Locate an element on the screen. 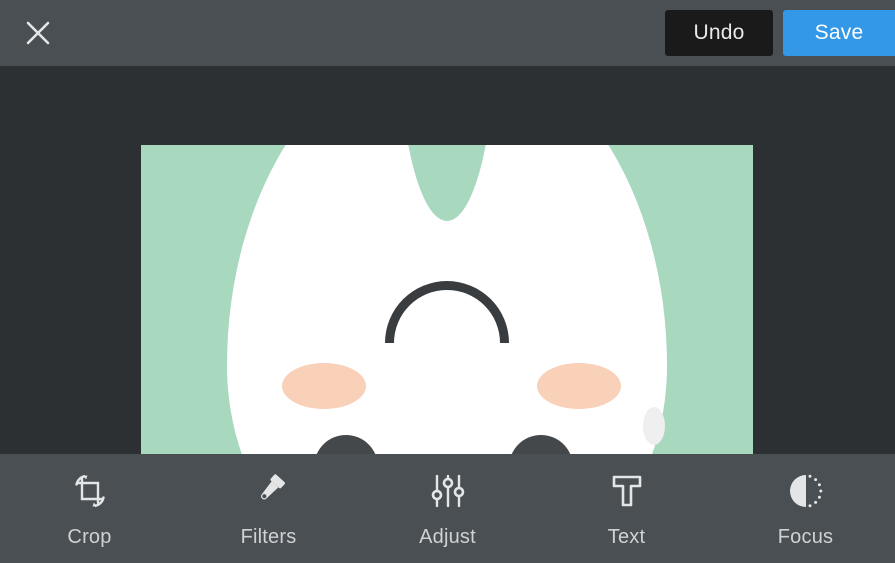  crop-icon is located at coordinates (90, 491).